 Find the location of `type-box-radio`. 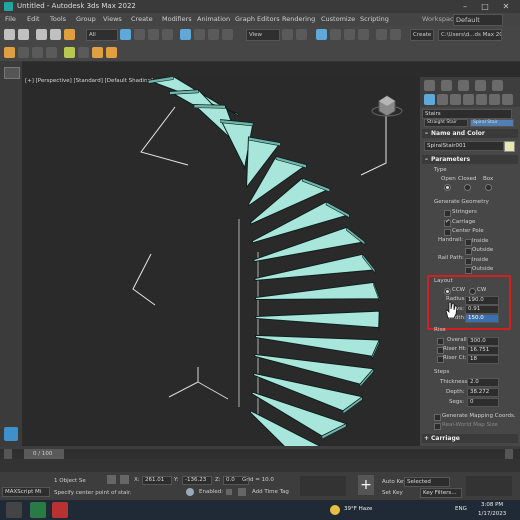

type-box-radio is located at coordinates (488, 187).